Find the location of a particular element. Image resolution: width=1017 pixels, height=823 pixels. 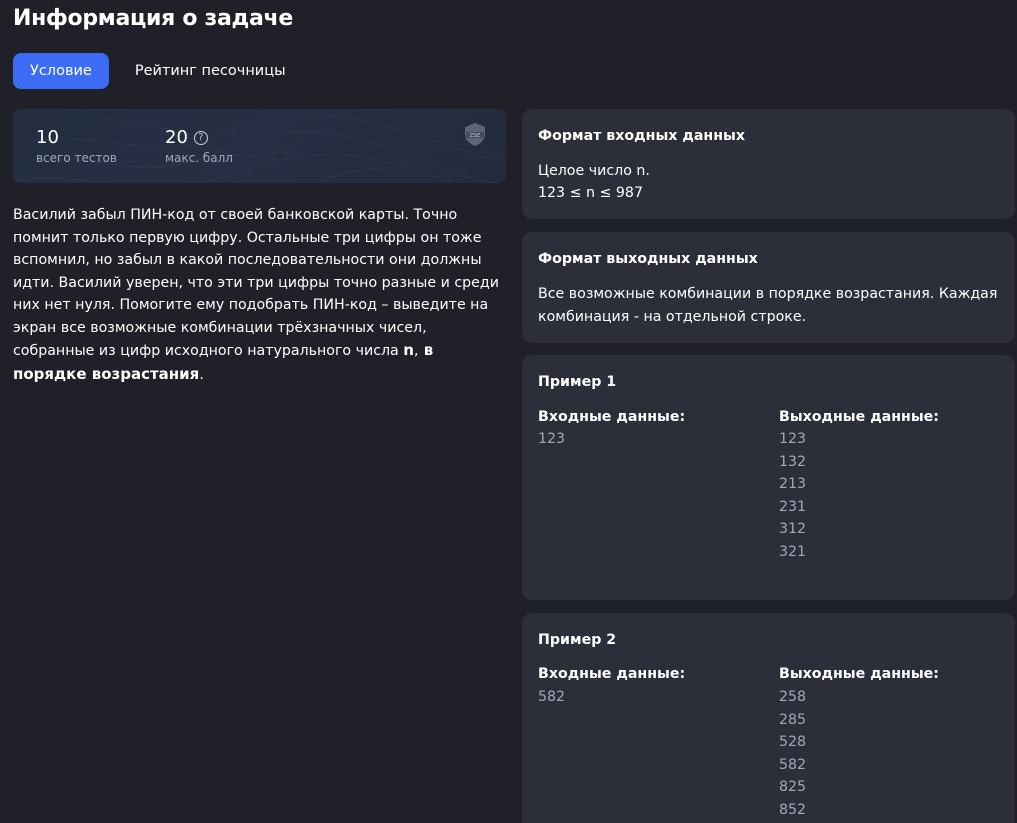

example-output-line: 852 is located at coordinates (793, 809).